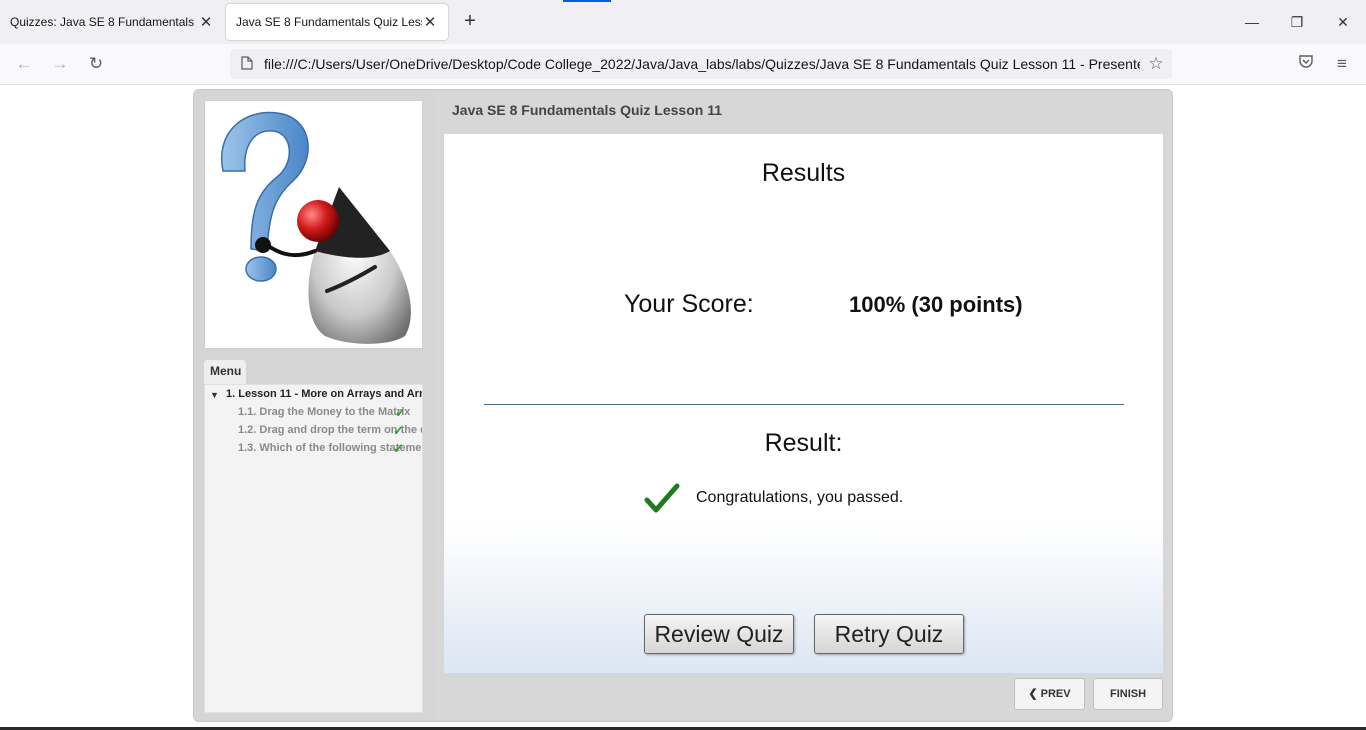  Describe the element at coordinates (1342, 64) in the screenshot. I see `menu-hamburger-icon: ≡` at that location.